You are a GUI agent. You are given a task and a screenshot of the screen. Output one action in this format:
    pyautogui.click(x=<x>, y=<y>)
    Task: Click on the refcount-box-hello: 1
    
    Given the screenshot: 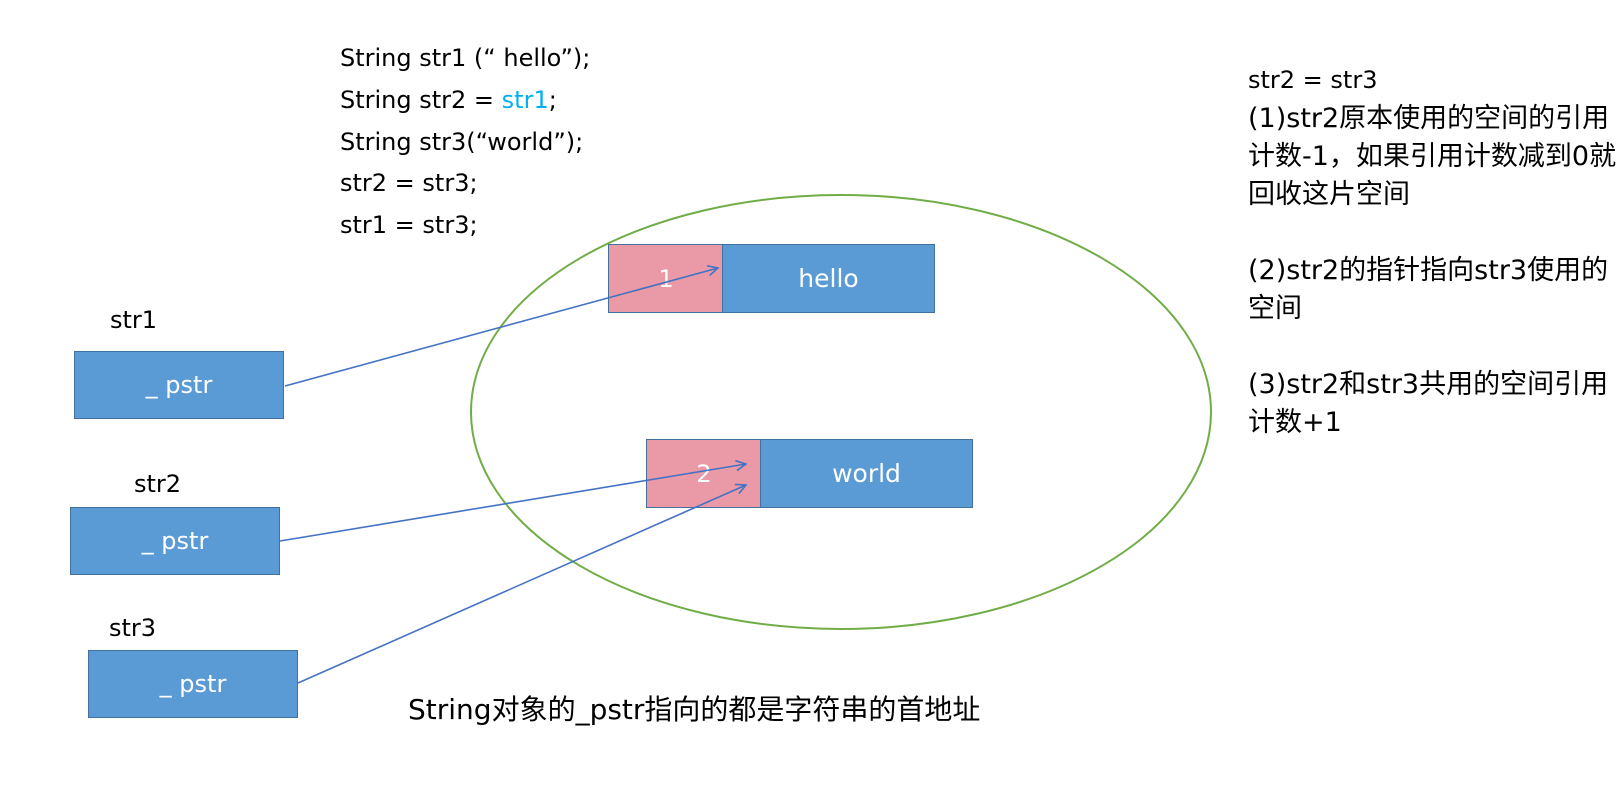 What is the action you would take?
    pyautogui.click(x=666, y=278)
    